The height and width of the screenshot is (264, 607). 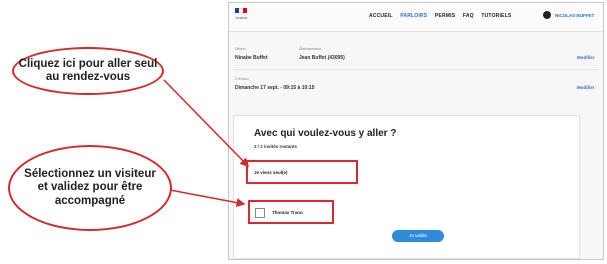 What do you see at coordinates (547, 15) in the screenshot?
I see `user-icon` at bounding box center [547, 15].